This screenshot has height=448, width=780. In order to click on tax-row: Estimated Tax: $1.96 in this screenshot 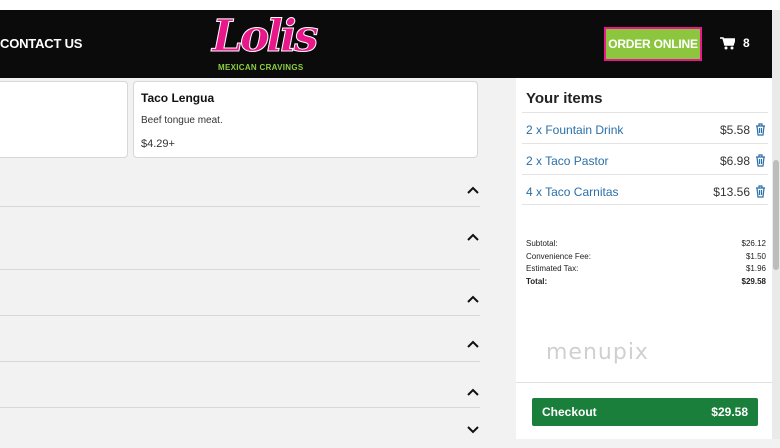, I will do `click(646, 269)`.